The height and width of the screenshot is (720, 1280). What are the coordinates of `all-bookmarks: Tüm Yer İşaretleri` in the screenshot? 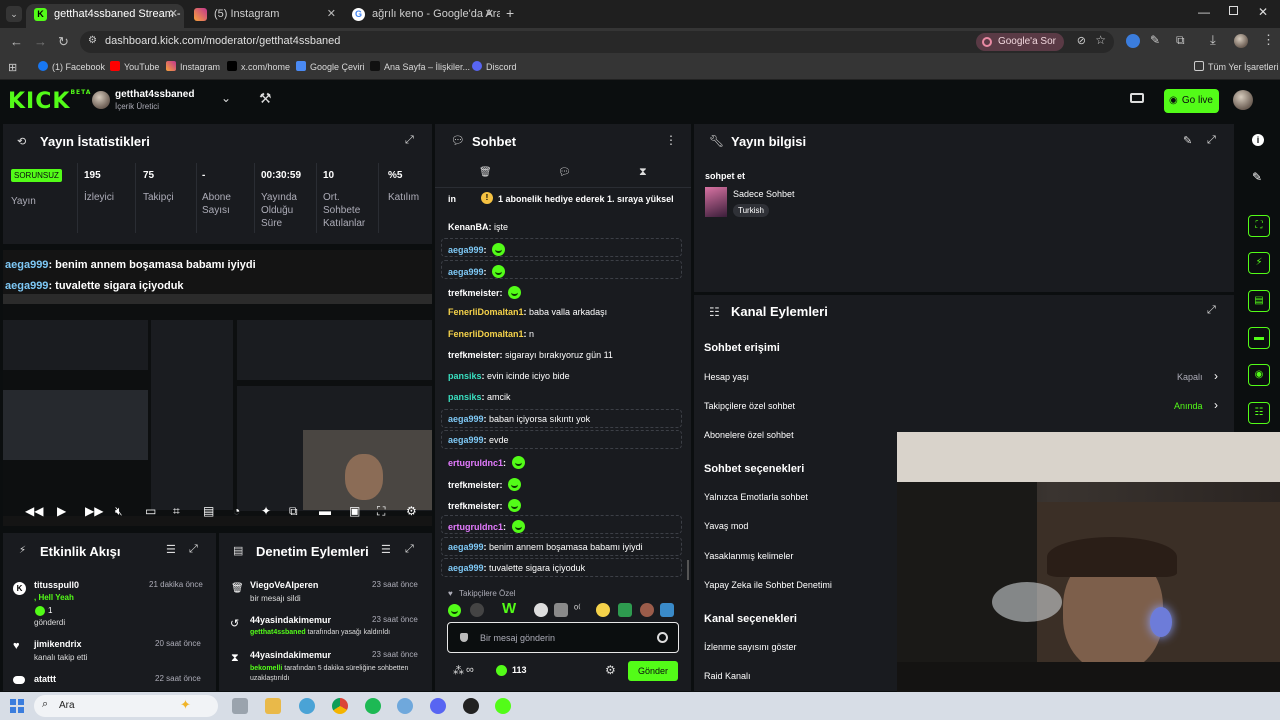 It's located at (1236, 66).